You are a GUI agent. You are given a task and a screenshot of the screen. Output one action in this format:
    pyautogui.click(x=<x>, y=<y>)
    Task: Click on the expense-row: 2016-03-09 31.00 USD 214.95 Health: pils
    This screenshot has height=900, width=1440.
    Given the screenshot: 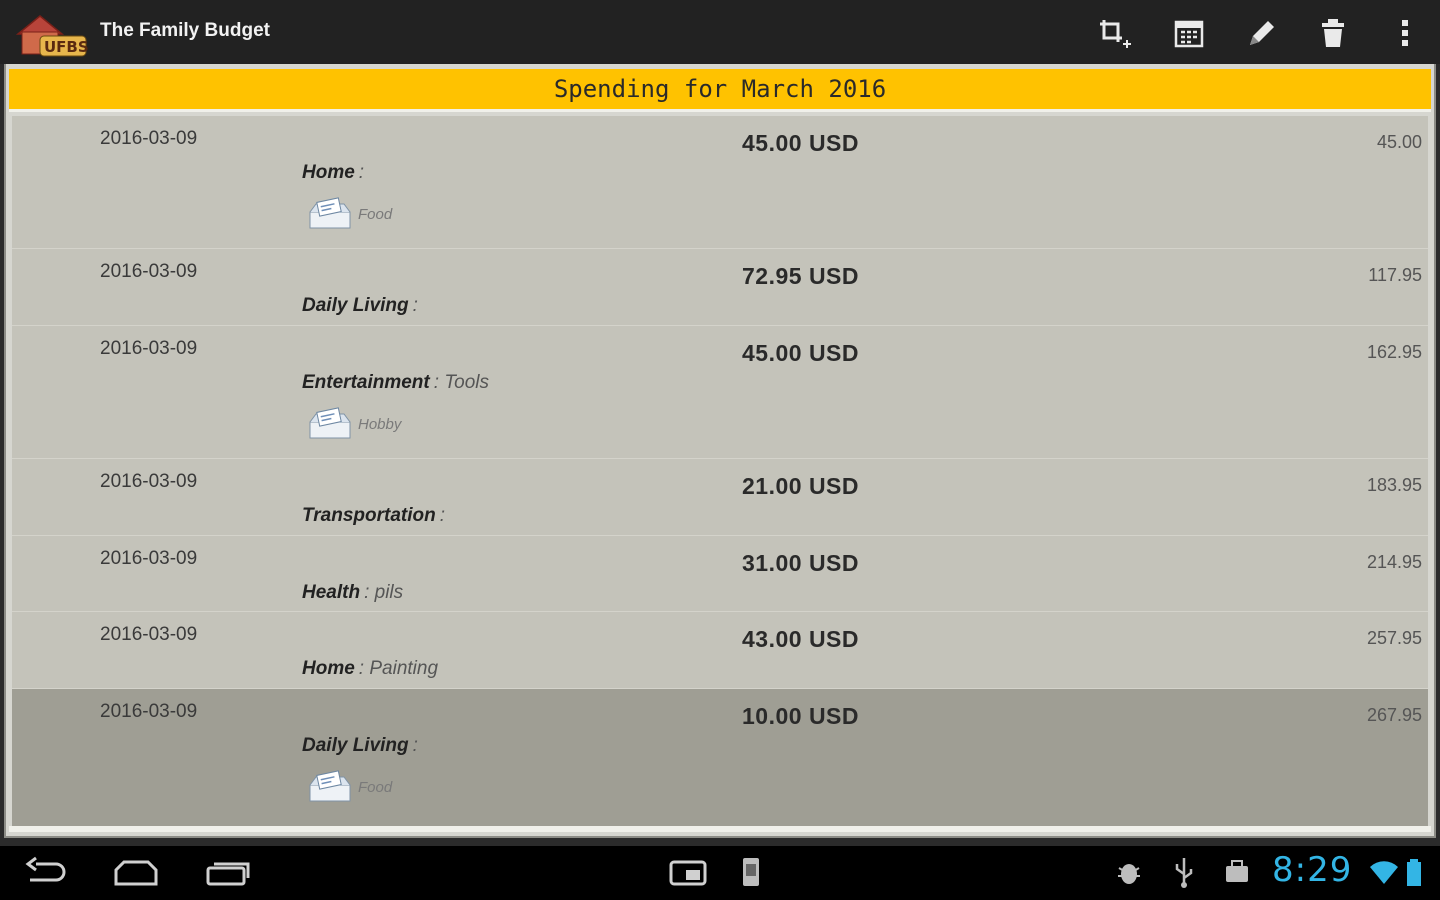 What is the action you would take?
    pyautogui.click(x=720, y=573)
    